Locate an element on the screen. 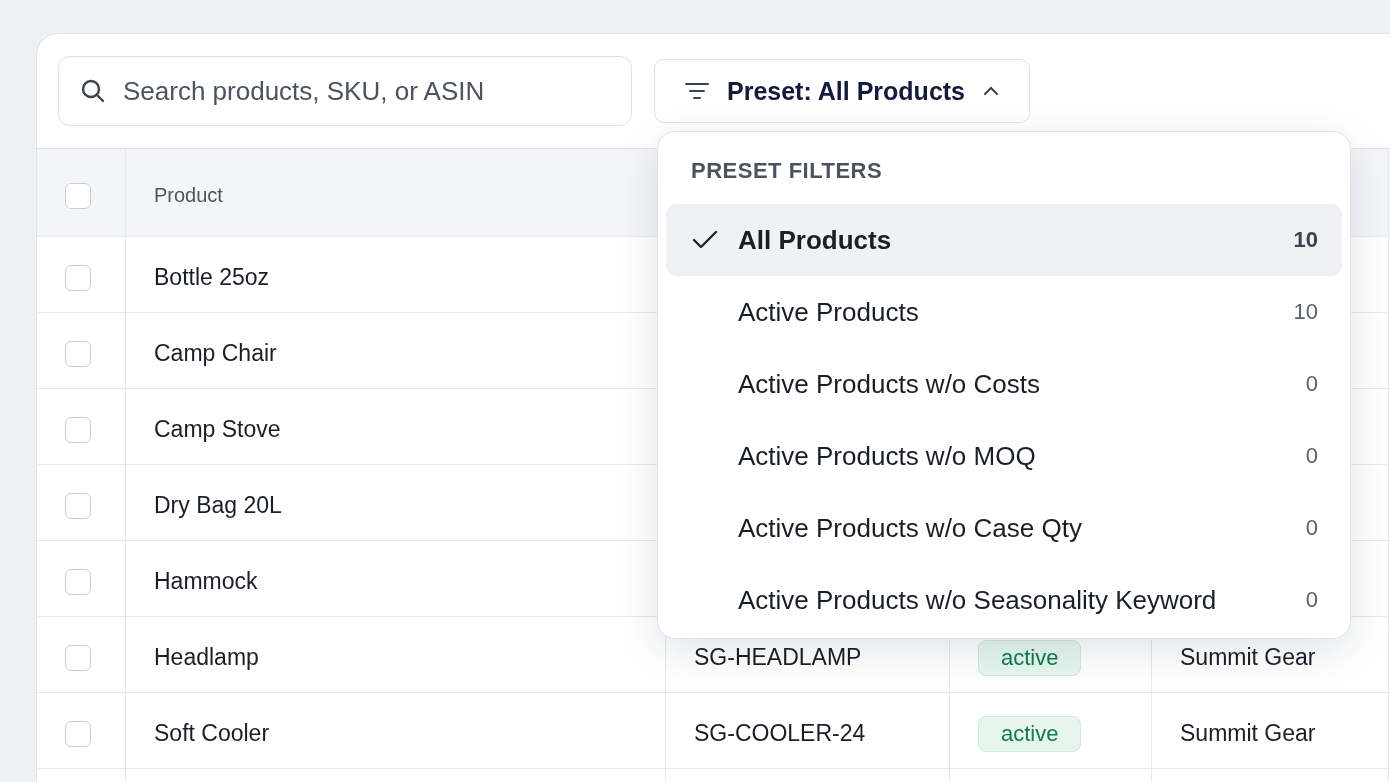 This screenshot has height=782, width=1390. product-name: Hammock is located at coordinates (206, 581).